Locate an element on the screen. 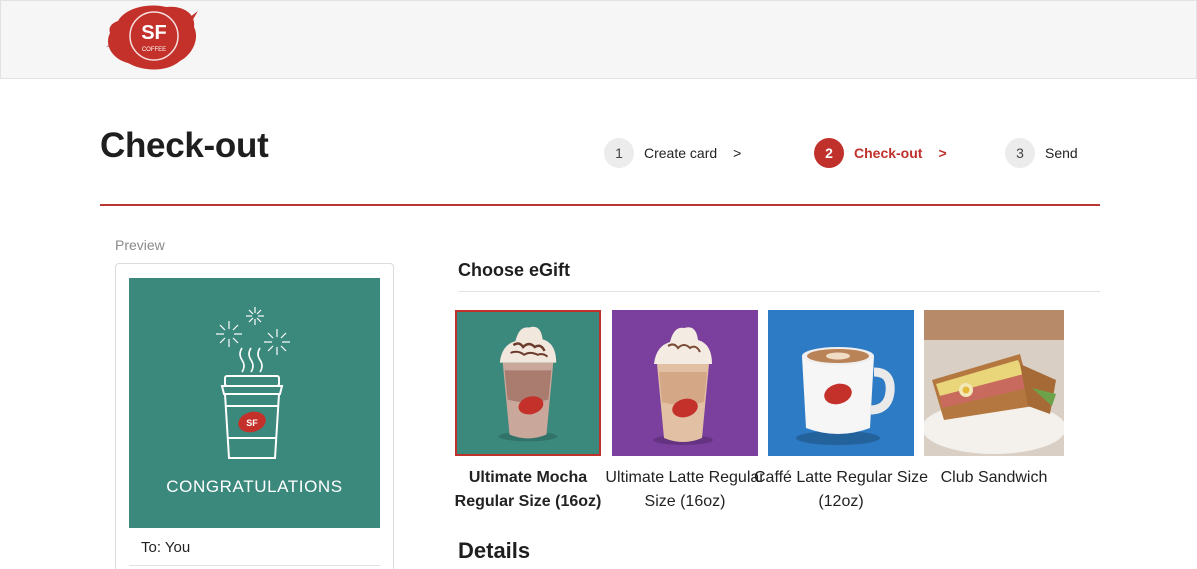 The image size is (1197, 569). card-recipient: To: You is located at coordinates (166, 547).